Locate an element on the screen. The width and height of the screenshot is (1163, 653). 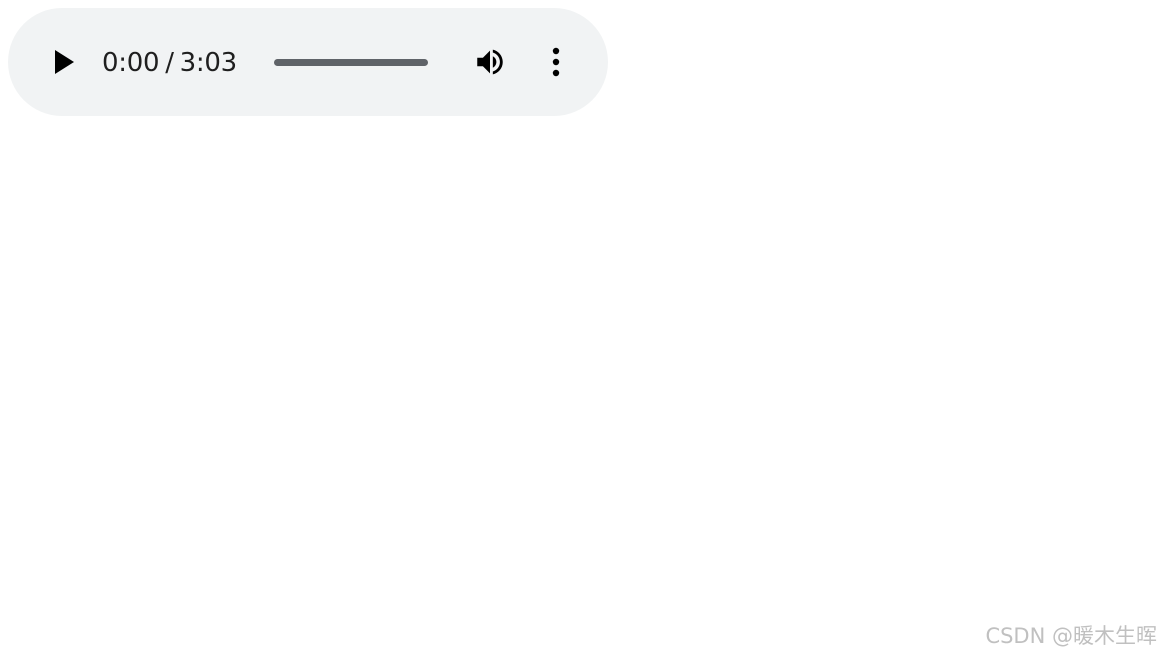
current-time: 0:00 is located at coordinates (131, 63).